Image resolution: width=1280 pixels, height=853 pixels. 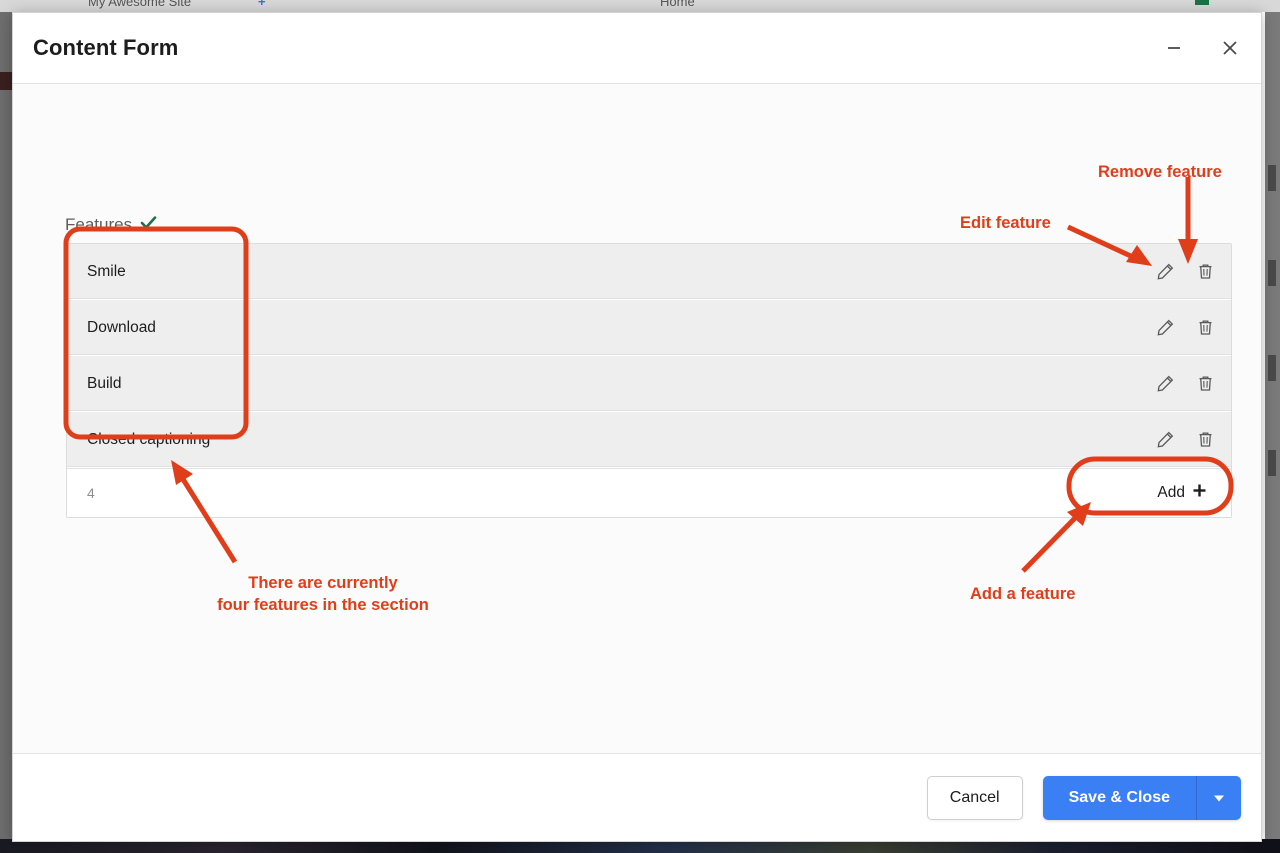 I want to click on background-status-indicator, so click(x=1202, y=2).